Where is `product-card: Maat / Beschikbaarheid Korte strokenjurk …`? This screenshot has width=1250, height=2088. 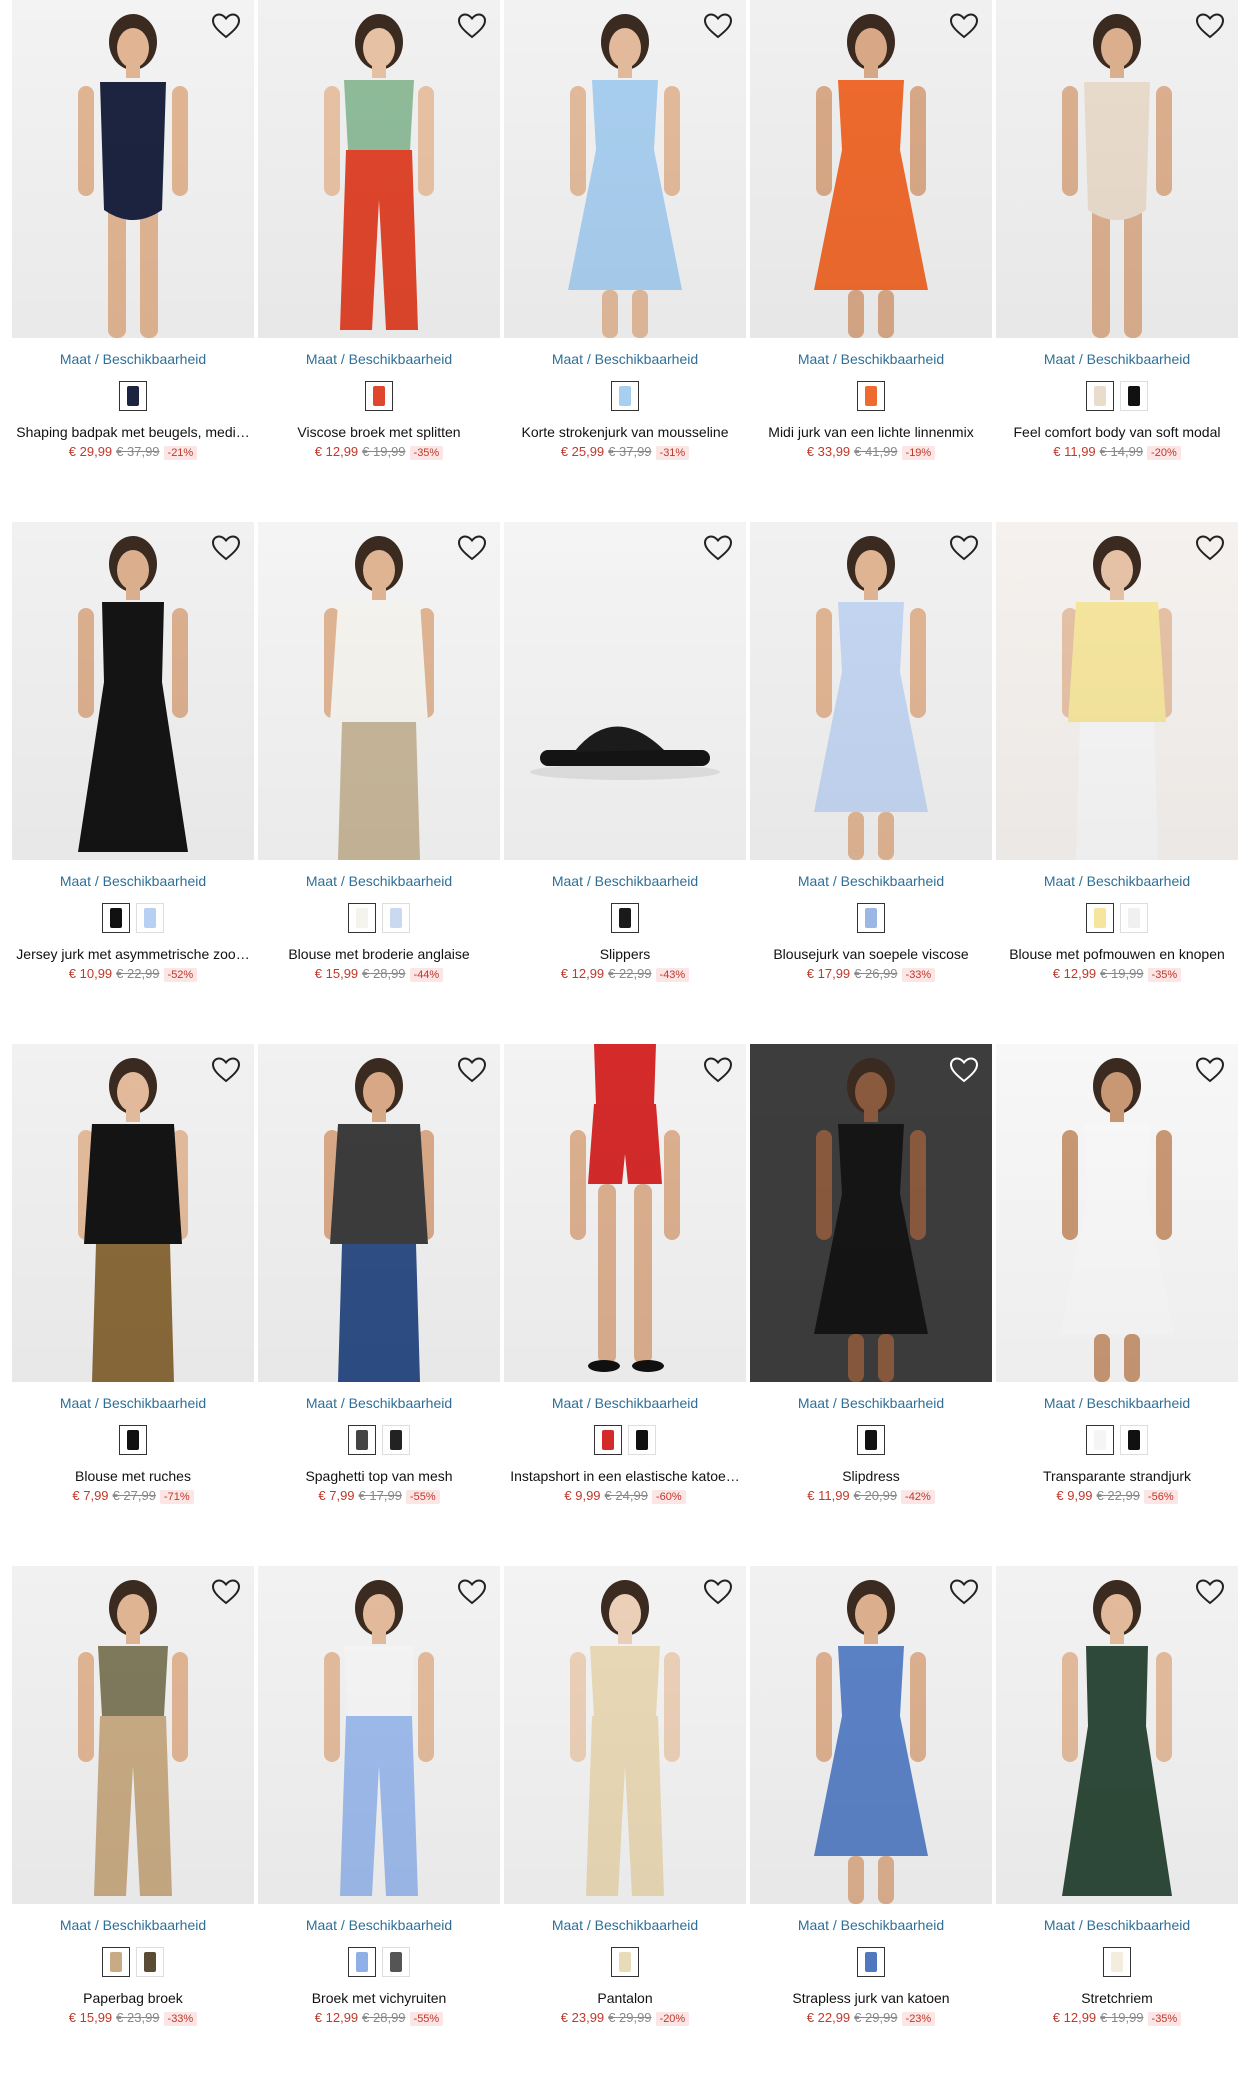
product-card: Maat / Beschikbaarheid Korte strokenjurk … is located at coordinates (625, 261).